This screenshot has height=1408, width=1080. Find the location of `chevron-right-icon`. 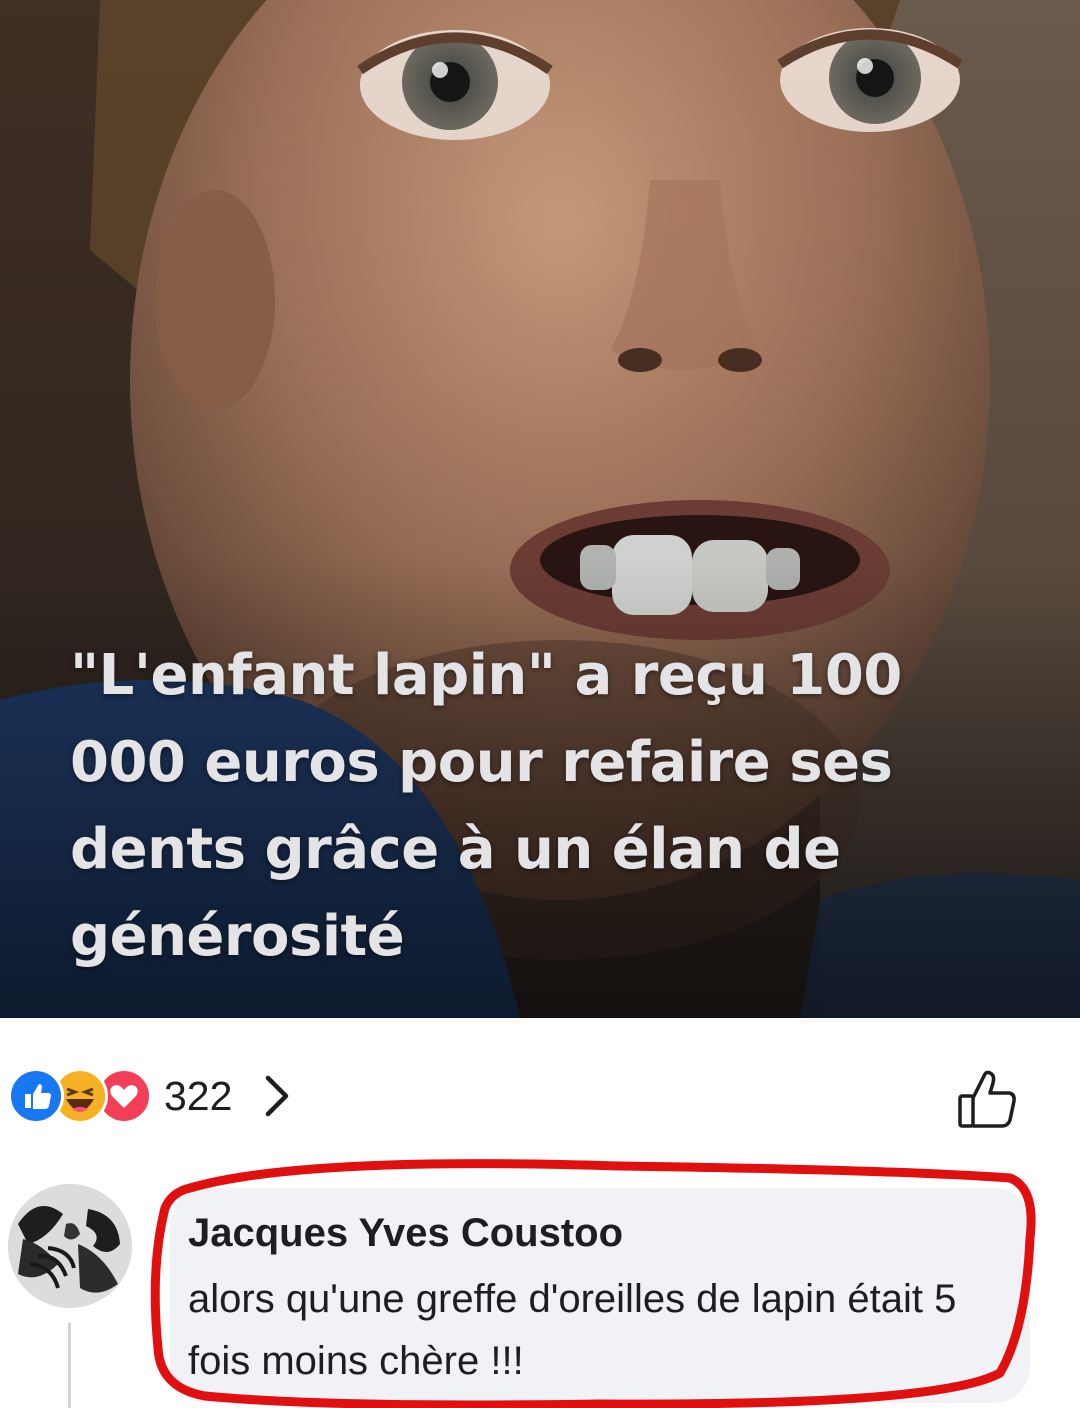

chevron-right-icon is located at coordinates (277, 1096).